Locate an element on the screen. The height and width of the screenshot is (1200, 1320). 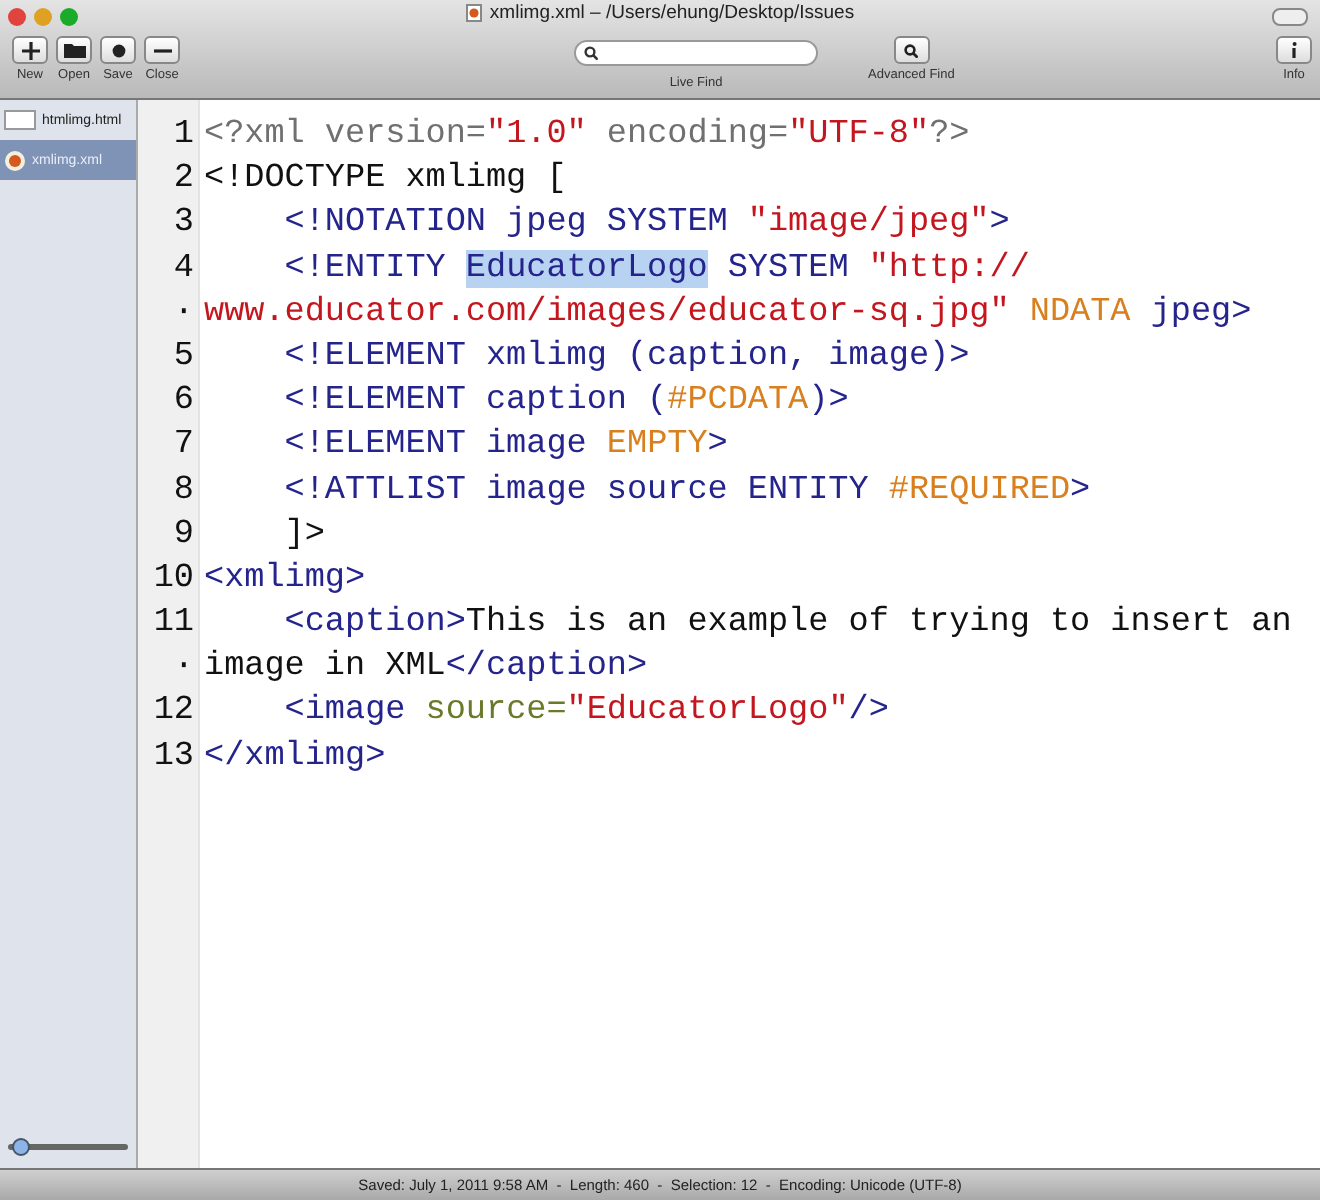
code-line: </xmlimg> is located at coordinates (296, 757).